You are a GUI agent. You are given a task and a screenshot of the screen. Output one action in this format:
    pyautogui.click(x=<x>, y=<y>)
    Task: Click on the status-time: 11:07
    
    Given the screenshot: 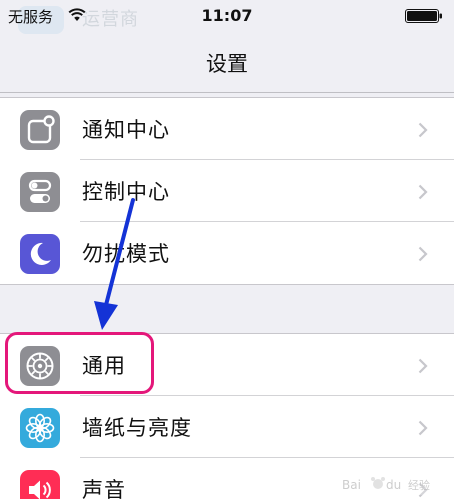 What is the action you would take?
    pyautogui.click(x=227, y=15)
    